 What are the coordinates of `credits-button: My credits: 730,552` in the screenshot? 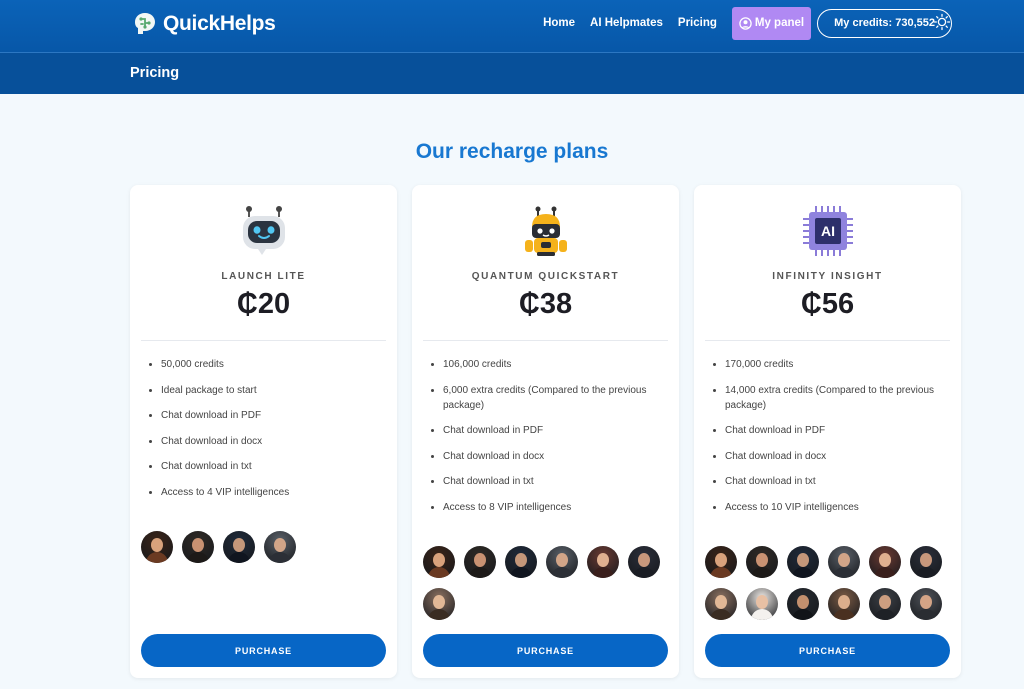 It's located at (884, 23).